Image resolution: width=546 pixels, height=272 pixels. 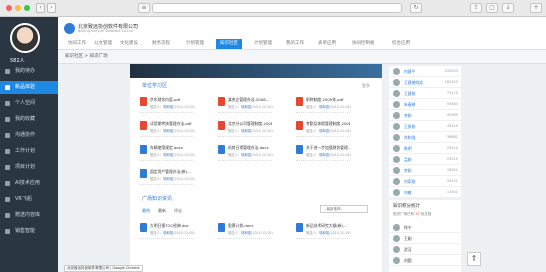 I want to click on doc-card: 大明日报TOC经典.doc 推送人：徐和强(2014-12-05), so click(x=167, y=230).